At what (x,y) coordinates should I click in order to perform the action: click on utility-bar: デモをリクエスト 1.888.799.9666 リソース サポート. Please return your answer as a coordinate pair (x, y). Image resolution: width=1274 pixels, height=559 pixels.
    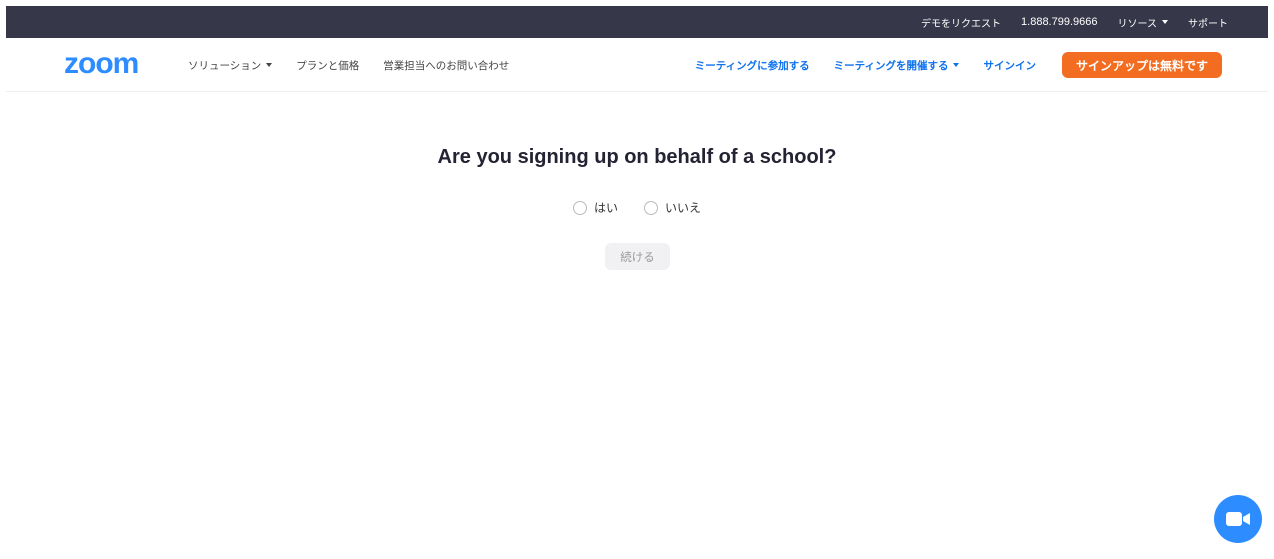
    Looking at the image, I should click on (637, 22).